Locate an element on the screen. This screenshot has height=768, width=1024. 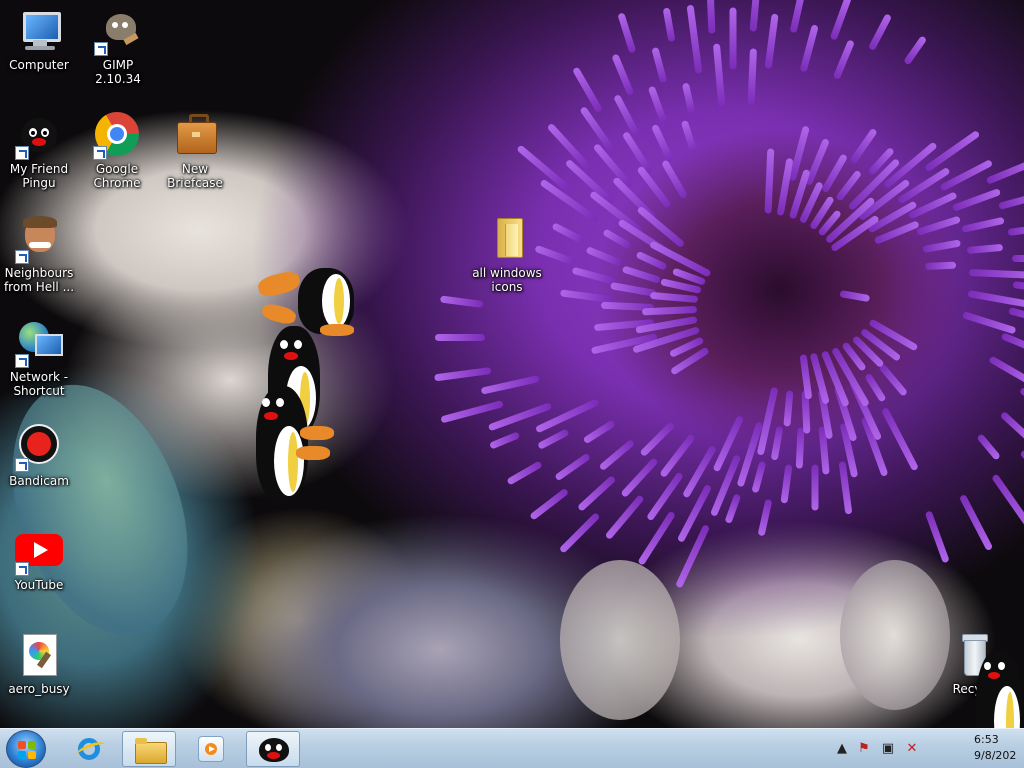
system-tray: ▲ ⚑ ▣ ✕ 6:53 9/8/202 is located at coordinates (929, 748).